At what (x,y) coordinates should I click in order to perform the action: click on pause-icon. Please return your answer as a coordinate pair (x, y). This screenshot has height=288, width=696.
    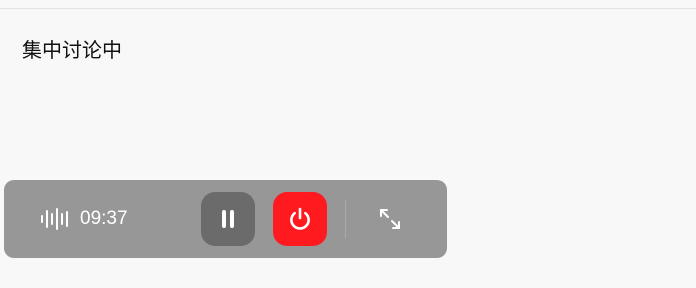
    Looking at the image, I should click on (224, 219).